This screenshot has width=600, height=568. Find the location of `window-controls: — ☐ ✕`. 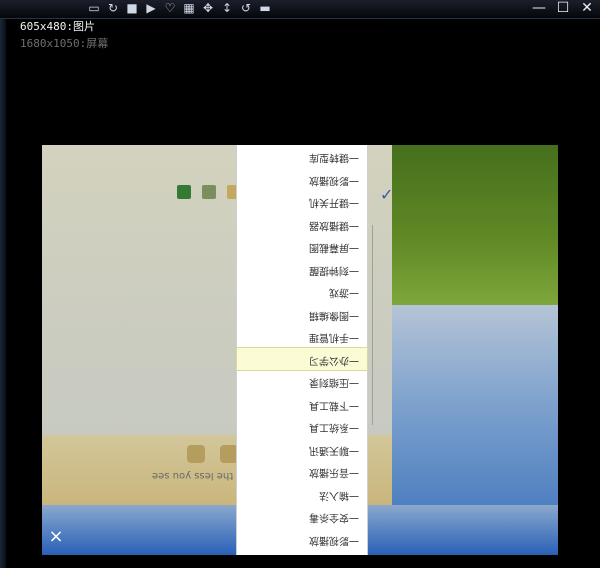

window-controls: — ☐ ✕ is located at coordinates (563, 8).